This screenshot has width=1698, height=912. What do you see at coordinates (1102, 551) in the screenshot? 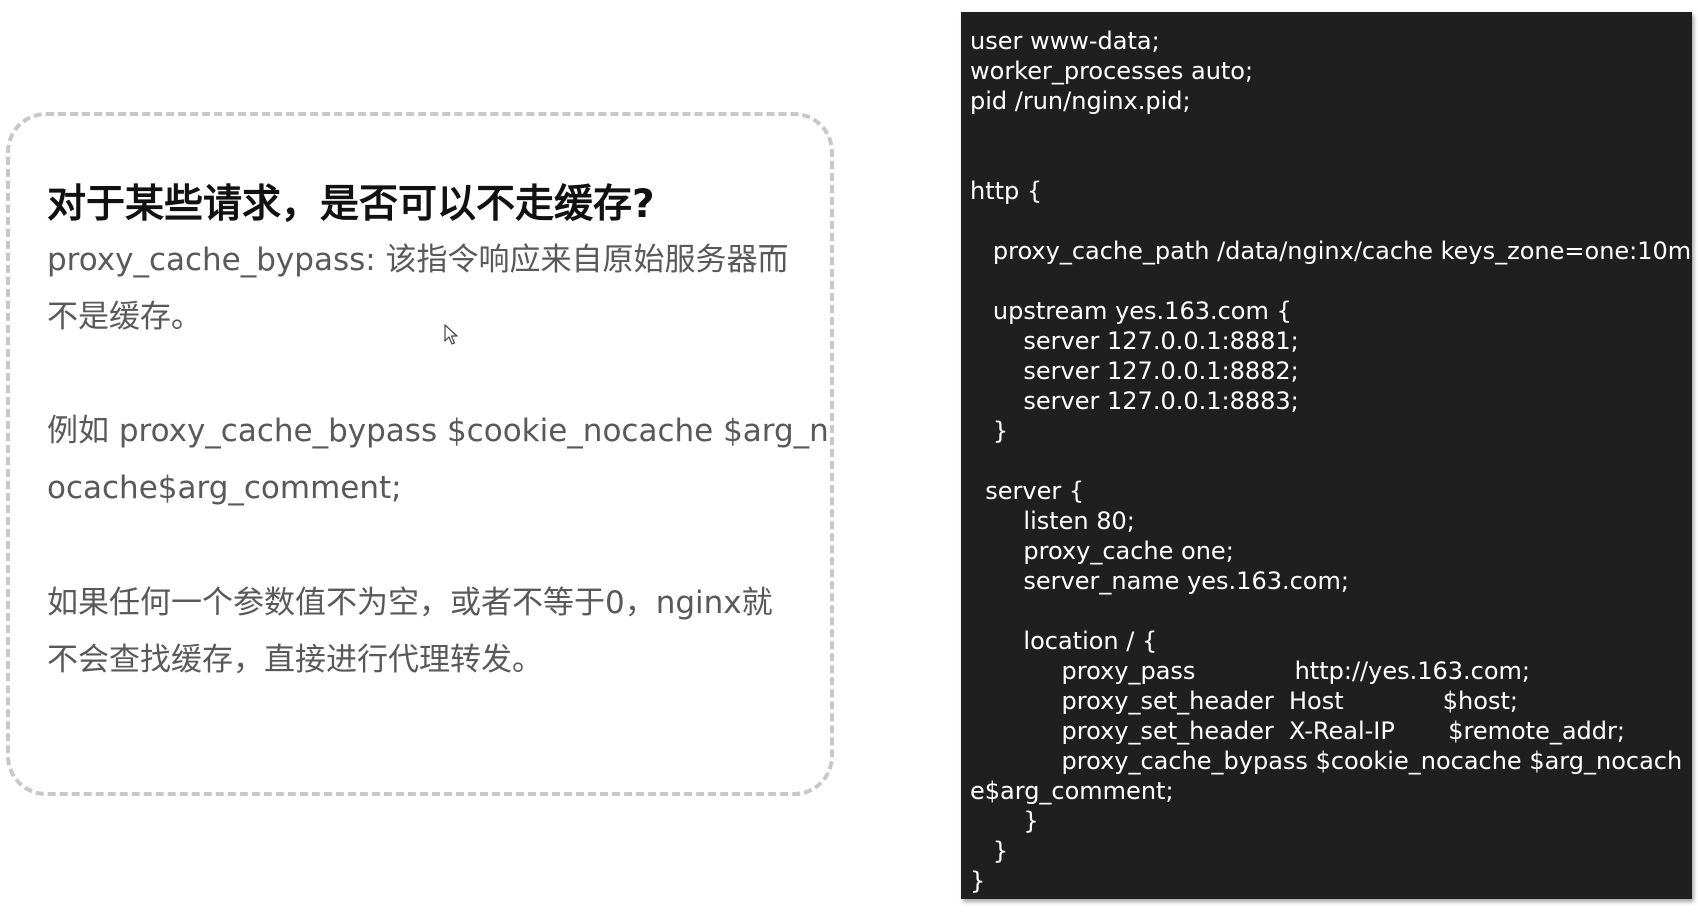
I see `code-line: proxy_cache one;` at bounding box center [1102, 551].